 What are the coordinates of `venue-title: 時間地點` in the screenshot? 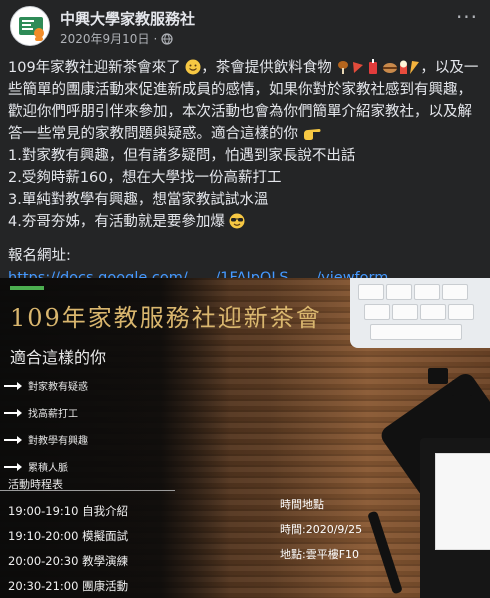 It's located at (302, 504).